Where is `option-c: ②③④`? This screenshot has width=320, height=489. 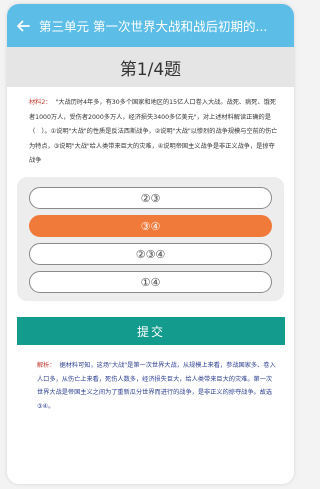 option-c: ②③④ is located at coordinates (150, 254).